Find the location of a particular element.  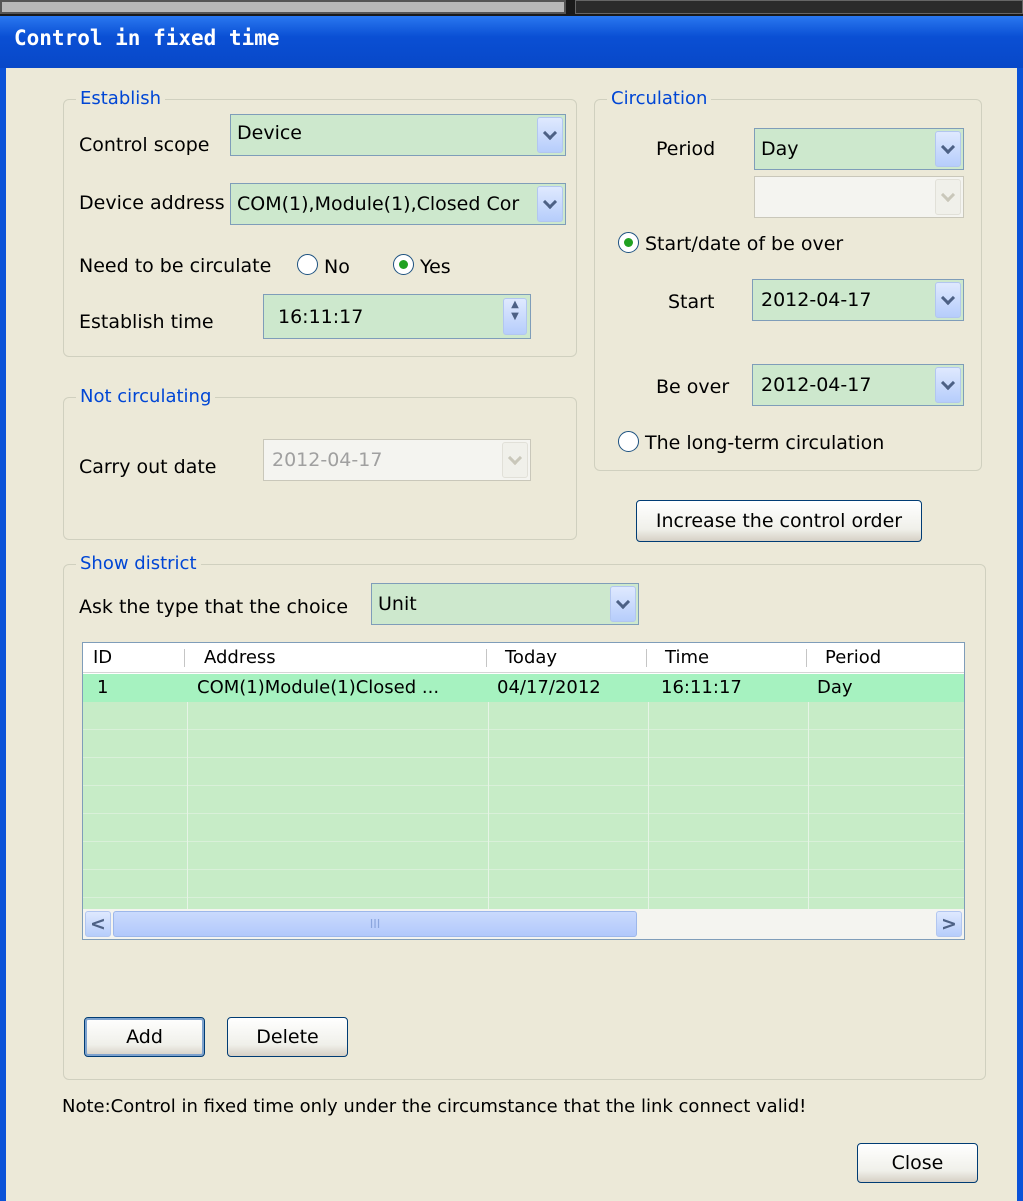

be-over-date-value: 2012-04-17 is located at coordinates (816, 385).